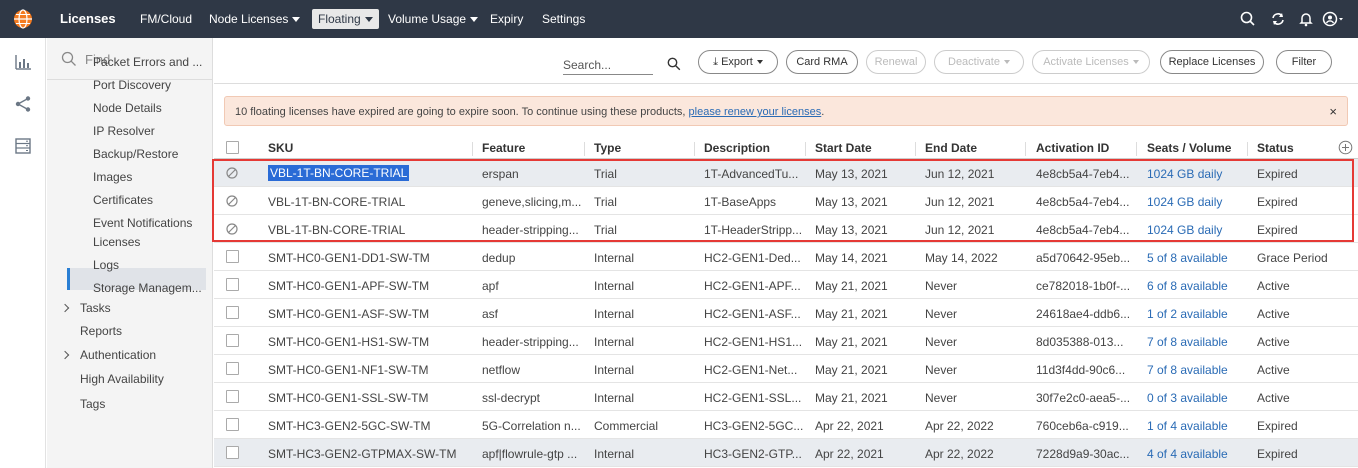 Image resolution: width=1358 pixels, height=468 pixels. I want to click on cell-sku: SMT-HC0-GEN1-ASF-SW-TM, so click(349, 314).